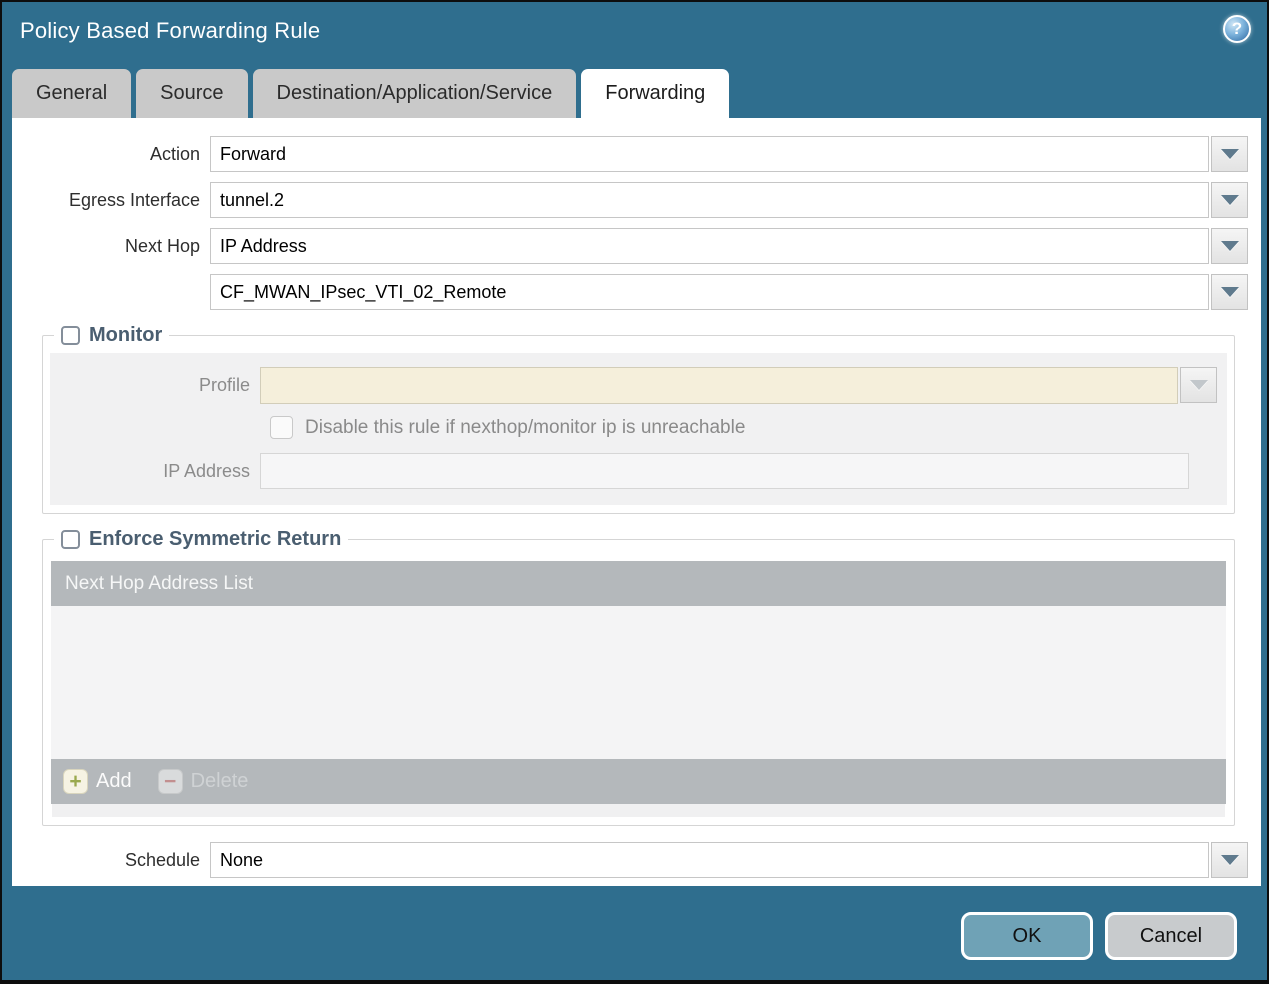 The image size is (1269, 984). What do you see at coordinates (1171, 936) in the screenshot?
I see `cancel-button: Cancel` at bounding box center [1171, 936].